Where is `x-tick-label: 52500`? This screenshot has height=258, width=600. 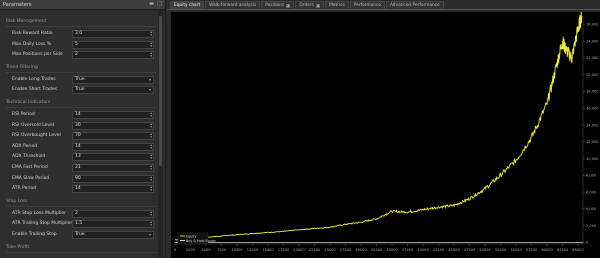
x-tick-label: 52500 is located at coordinates (501, 250).